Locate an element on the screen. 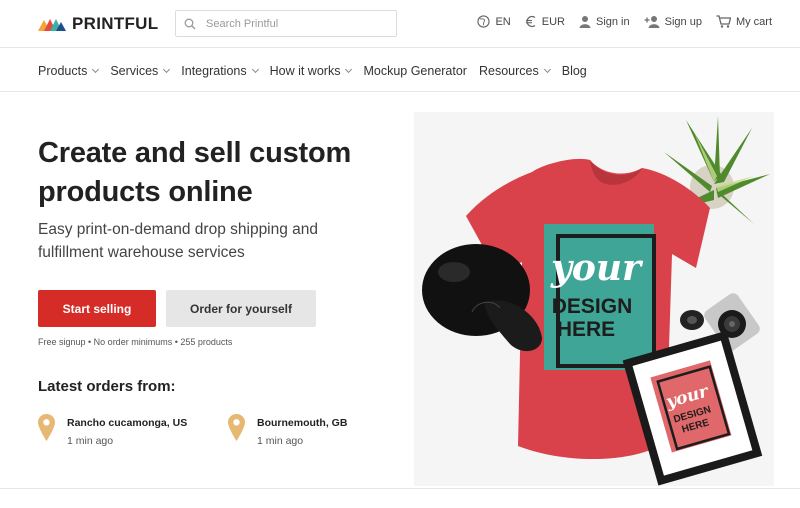  currency-selector: EUR is located at coordinates (545, 21).